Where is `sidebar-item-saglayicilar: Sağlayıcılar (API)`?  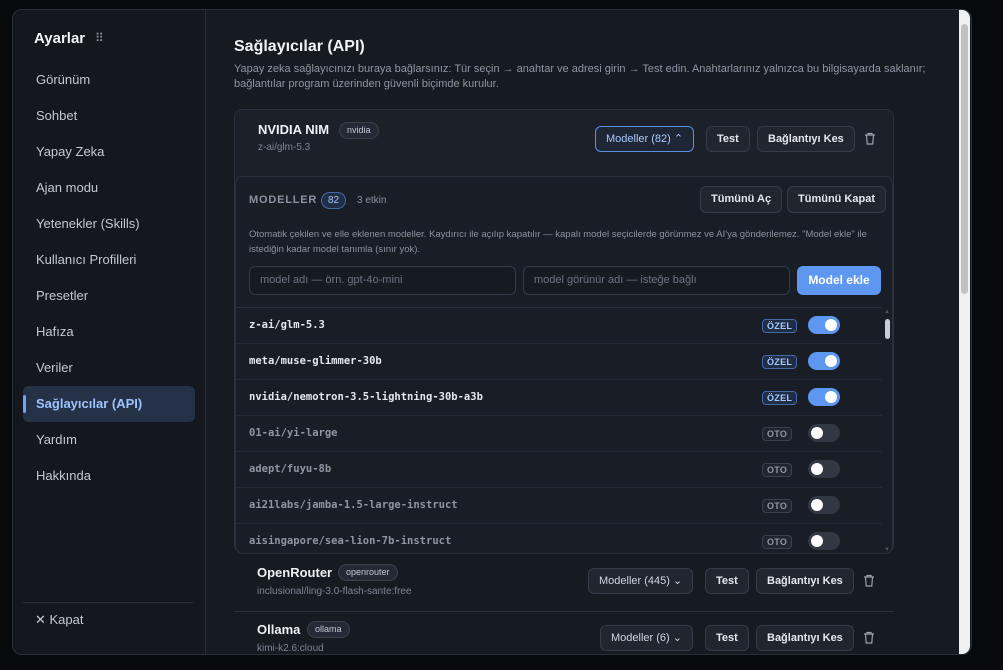 sidebar-item-saglayicilar: Sağlayıcılar (API) is located at coordinates (109, 404).